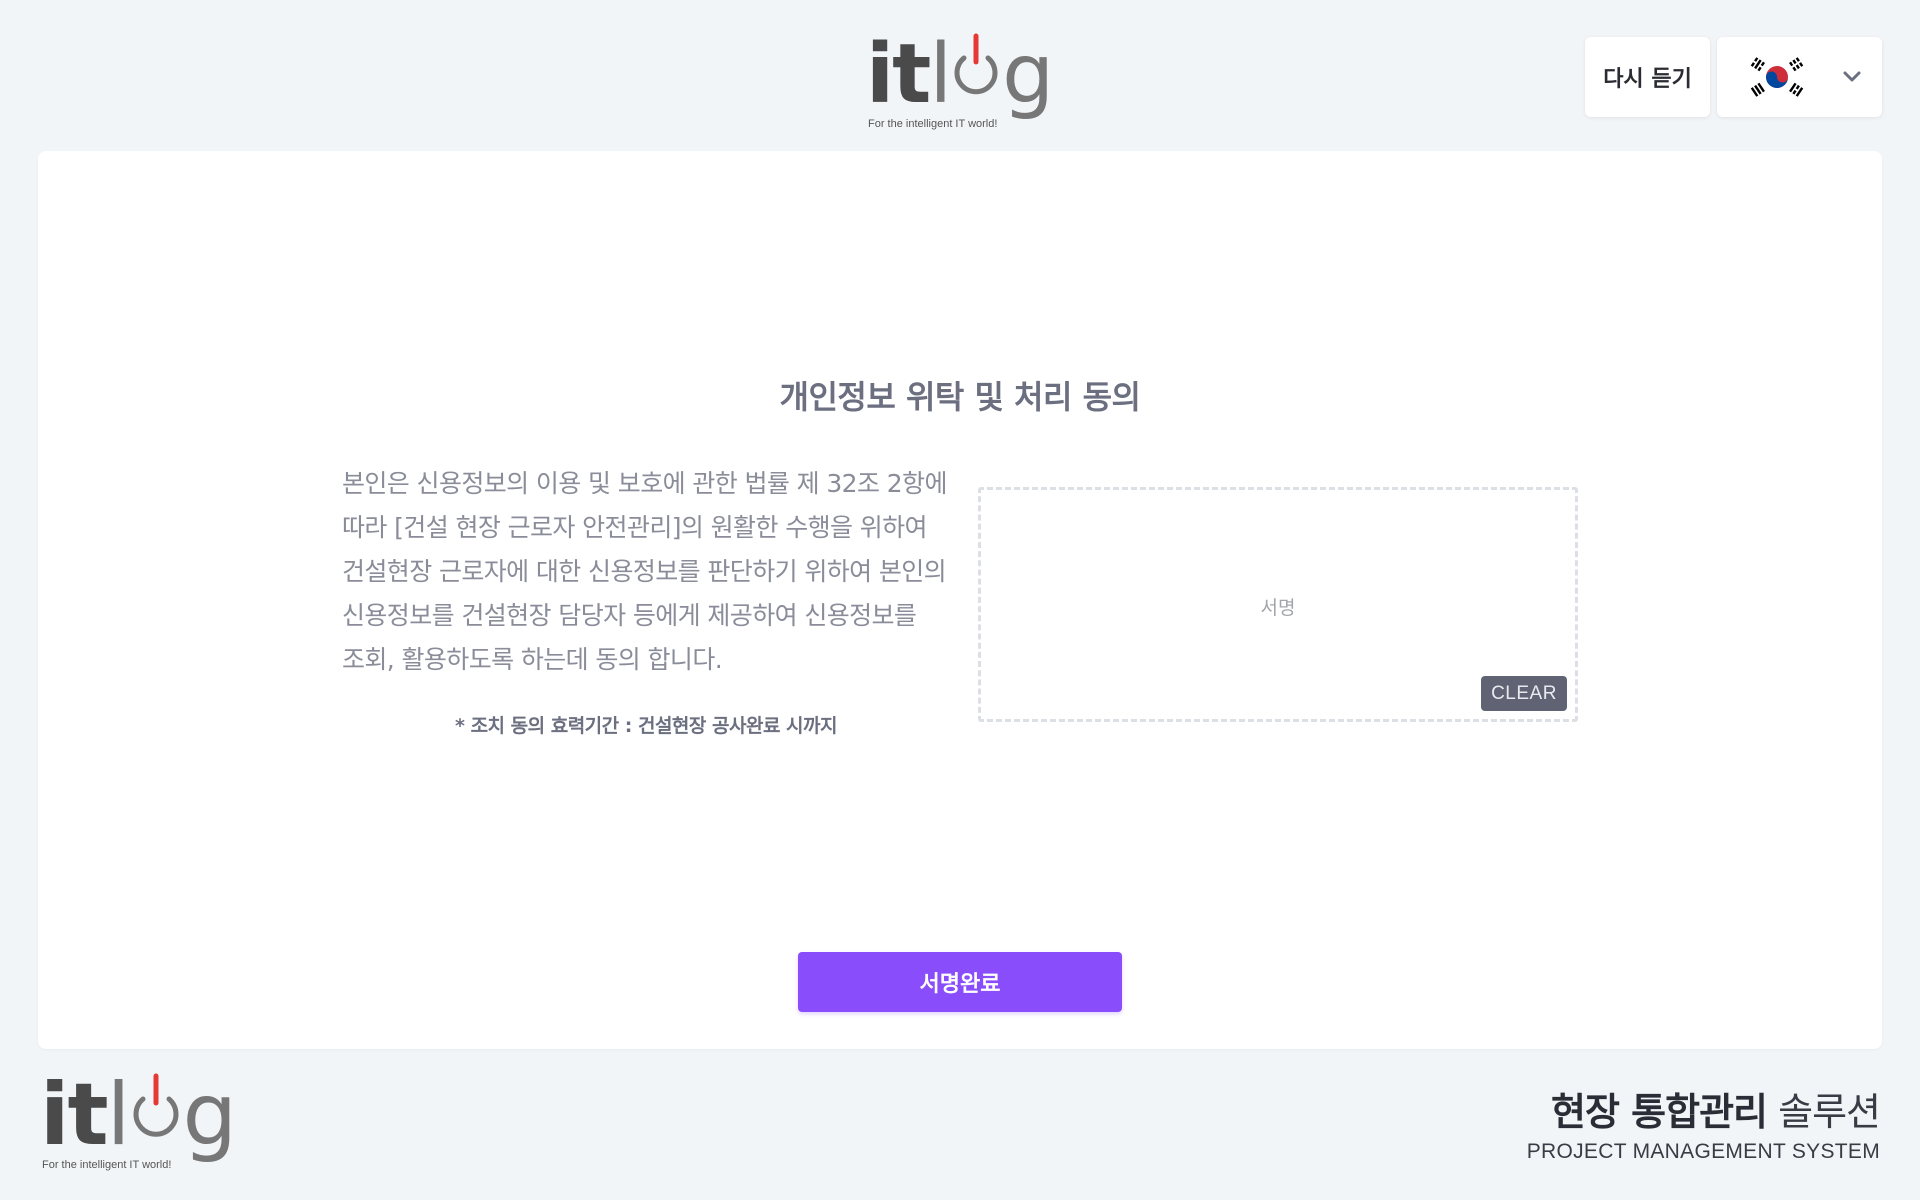 The width and height of the screenshot is (1920, 1200). What do you see at coordinates (1647, 77) in the screenshot?
I see `replay-audio-button: 다시 듣기` at bounding box center [1647, 77].